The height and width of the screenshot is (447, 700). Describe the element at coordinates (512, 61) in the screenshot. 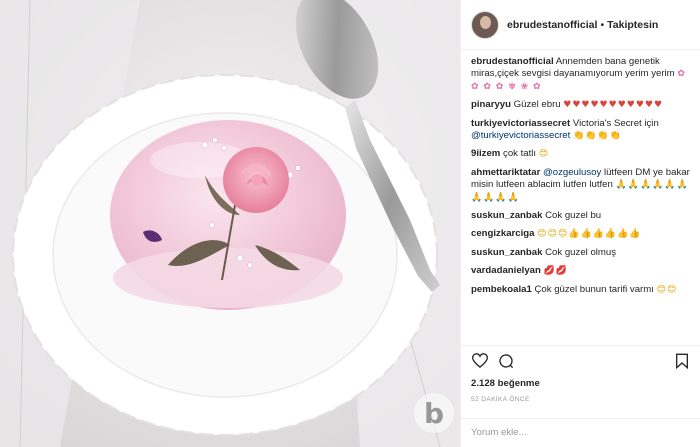

I see `comment-username: ebrudestanofficial` at that location.